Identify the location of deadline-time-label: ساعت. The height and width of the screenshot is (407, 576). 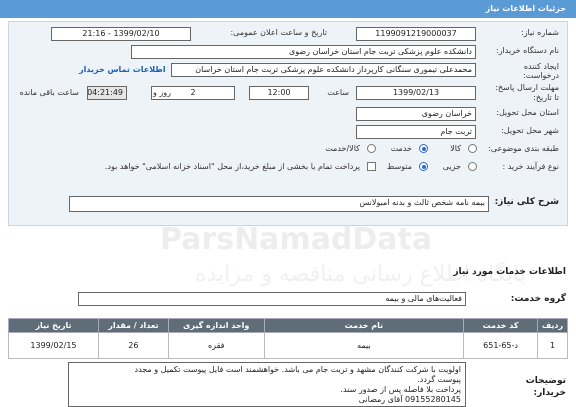
(338, 92).